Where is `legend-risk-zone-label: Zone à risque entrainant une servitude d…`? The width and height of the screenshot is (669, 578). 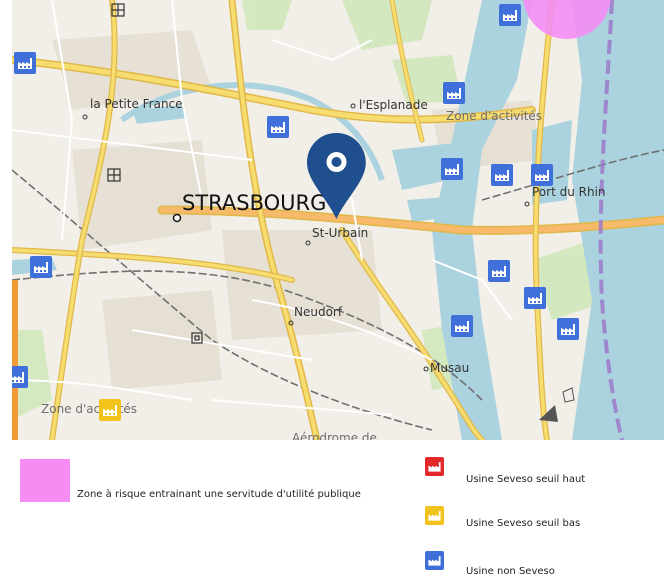 legend-risk-zone-label: Zone à risque entrainant une servitude d… is located at coordinates (219, 494).